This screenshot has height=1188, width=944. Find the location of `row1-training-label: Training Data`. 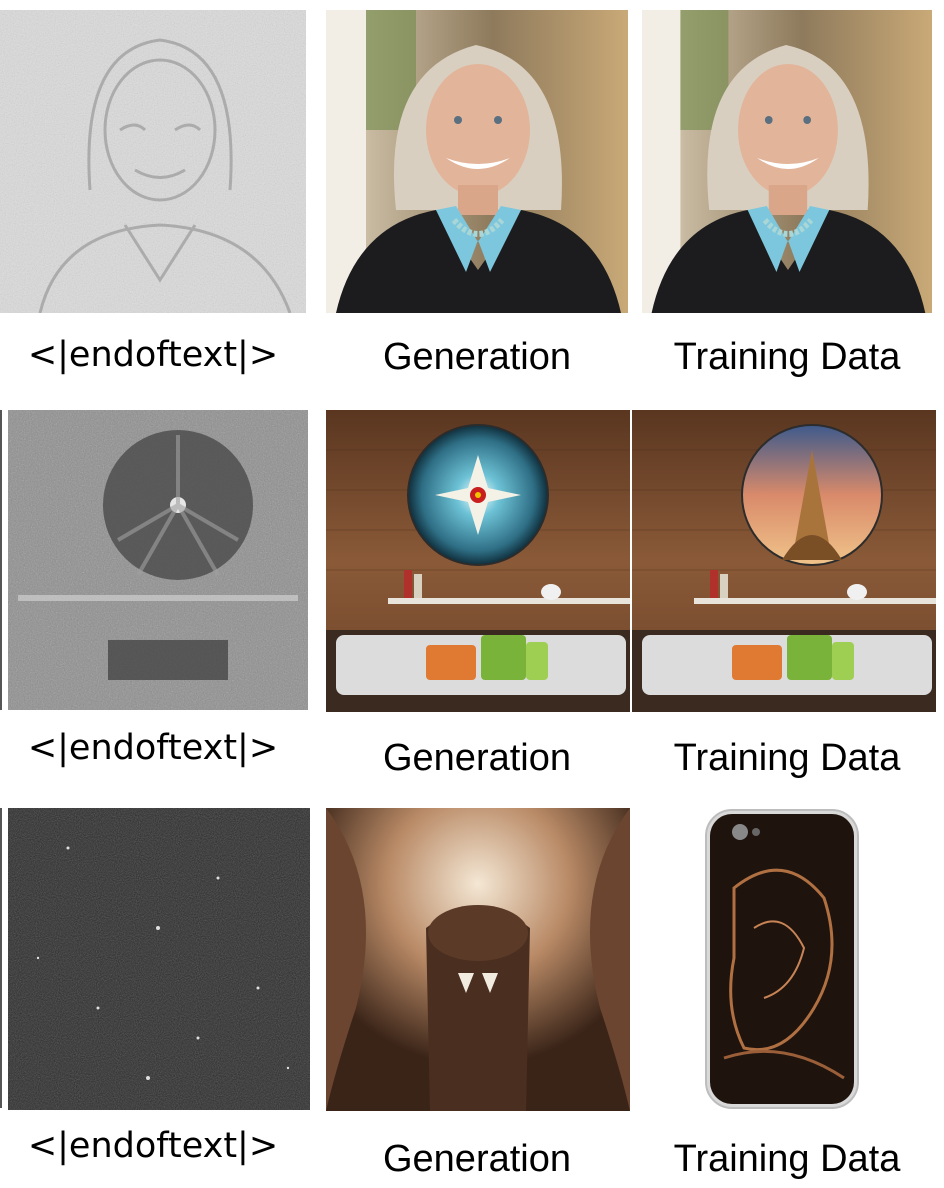

row1-training-label: Training Data is located at coordinates (787, 357).